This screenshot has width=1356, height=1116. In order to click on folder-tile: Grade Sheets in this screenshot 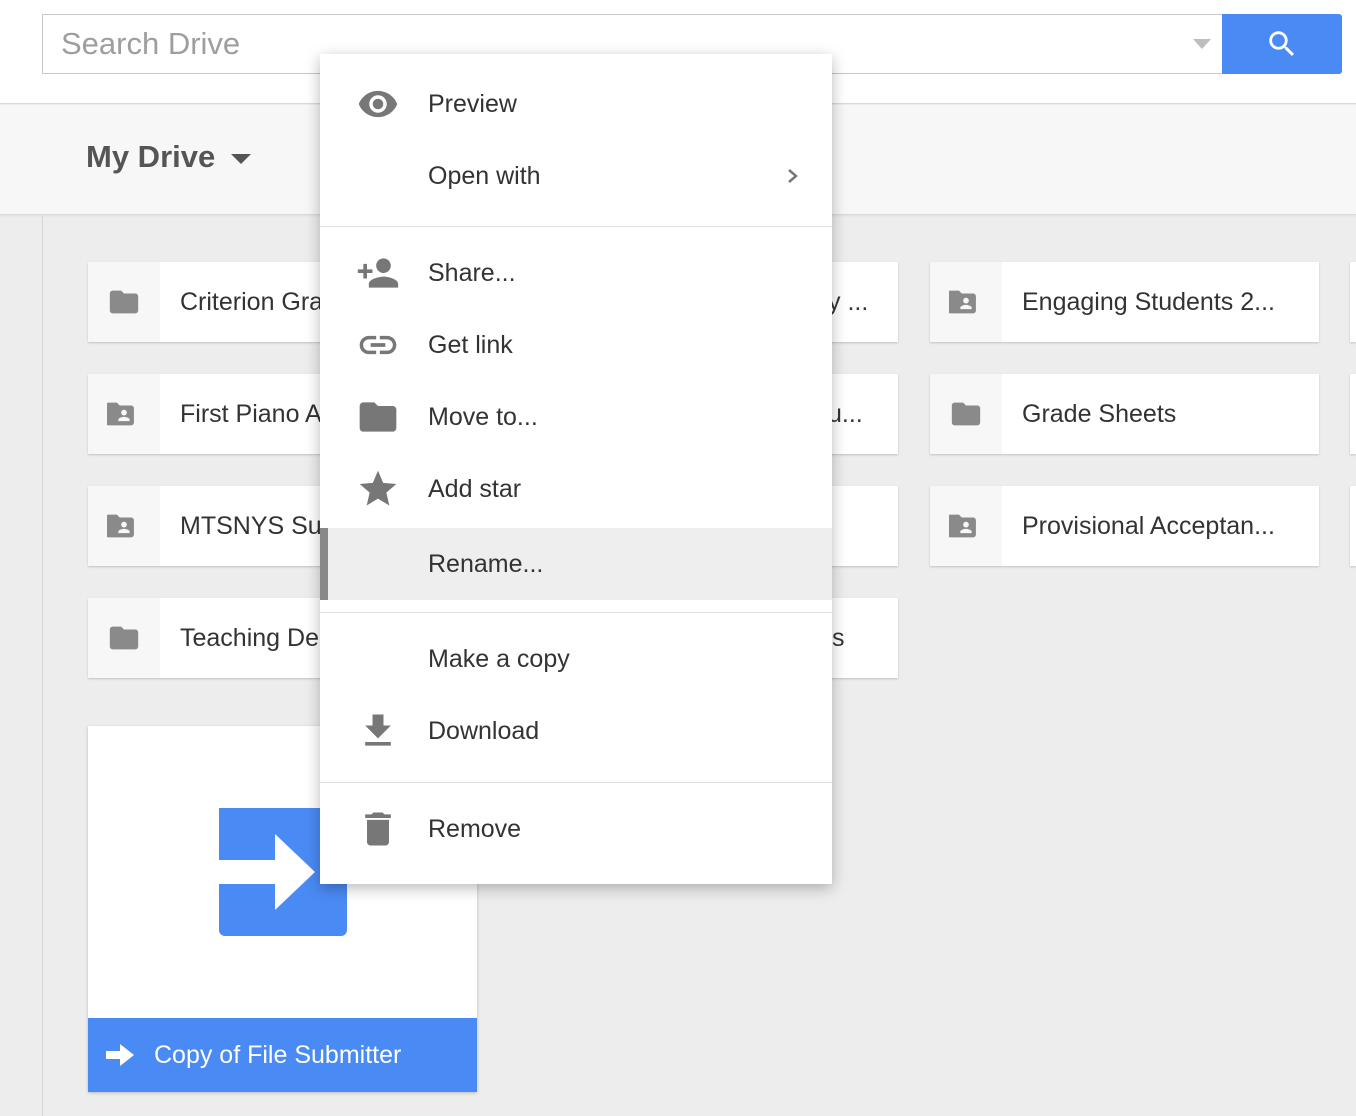, I will do `click(1124, 414)`.